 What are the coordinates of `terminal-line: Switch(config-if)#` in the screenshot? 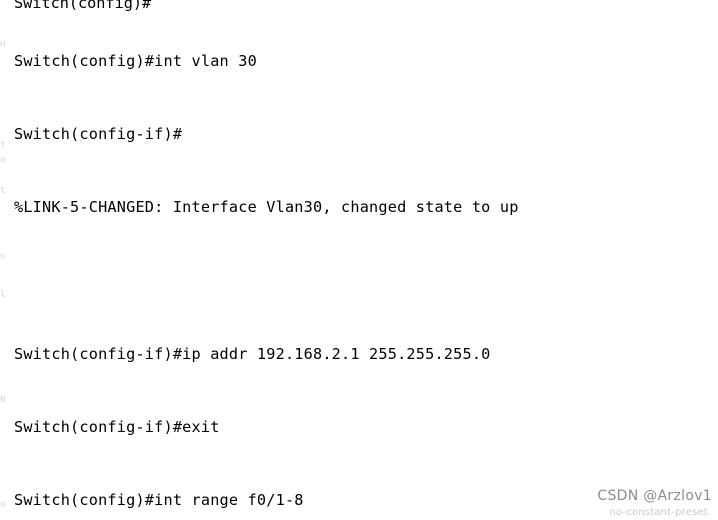 It's located at (98, 134).